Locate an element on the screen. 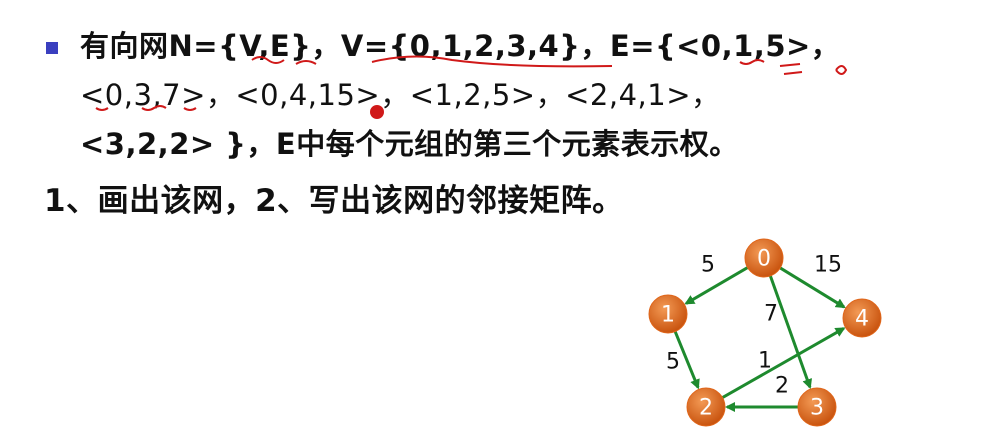 This screenshot has height=444, width=983. node-label-1: 1 is located at coordinates (668, 315).